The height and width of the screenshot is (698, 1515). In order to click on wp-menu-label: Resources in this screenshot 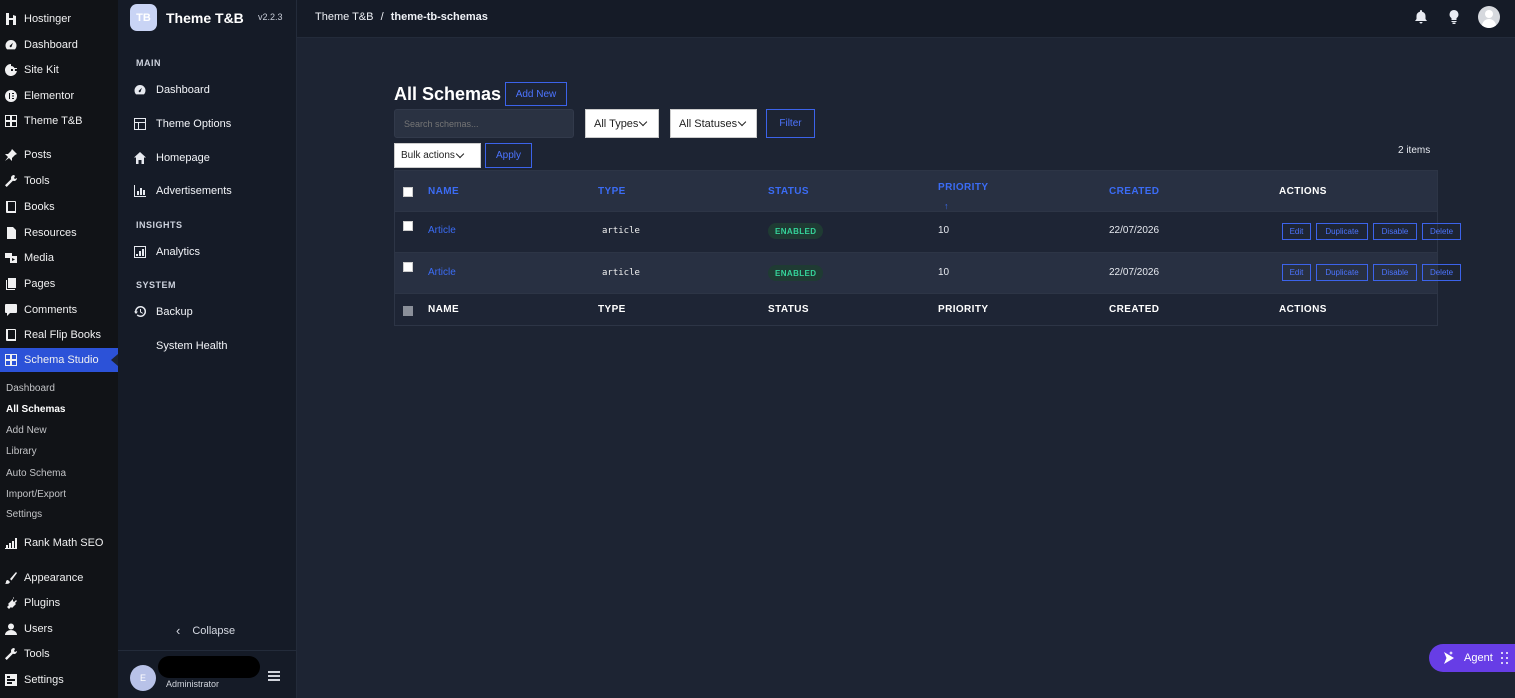, I will do `click(50, 233)`.